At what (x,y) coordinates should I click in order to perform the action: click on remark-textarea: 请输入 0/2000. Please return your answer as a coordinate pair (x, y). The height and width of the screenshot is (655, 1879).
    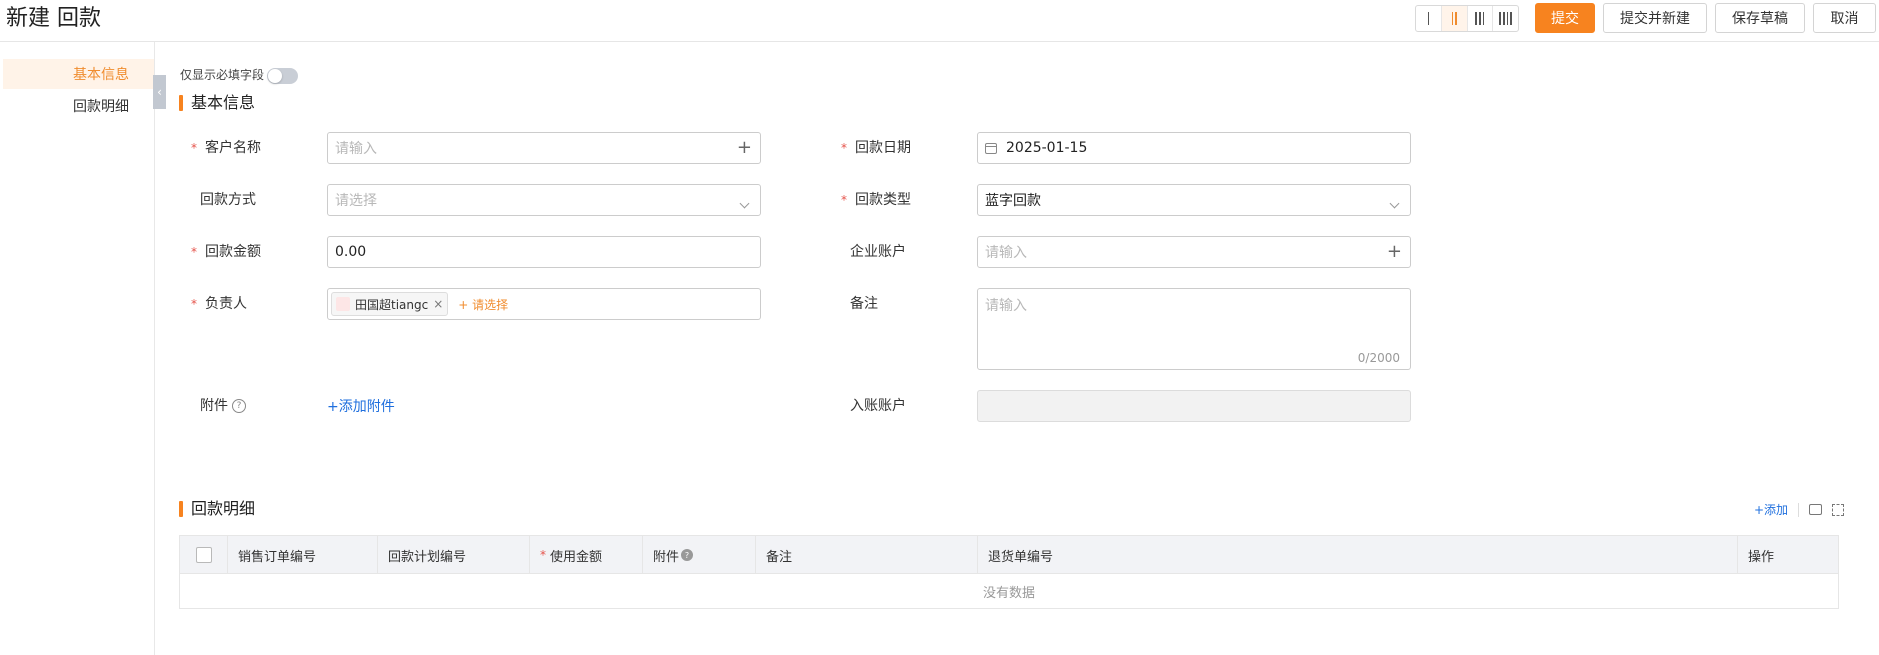
    Looking at the image, I should click on (1194, 329).